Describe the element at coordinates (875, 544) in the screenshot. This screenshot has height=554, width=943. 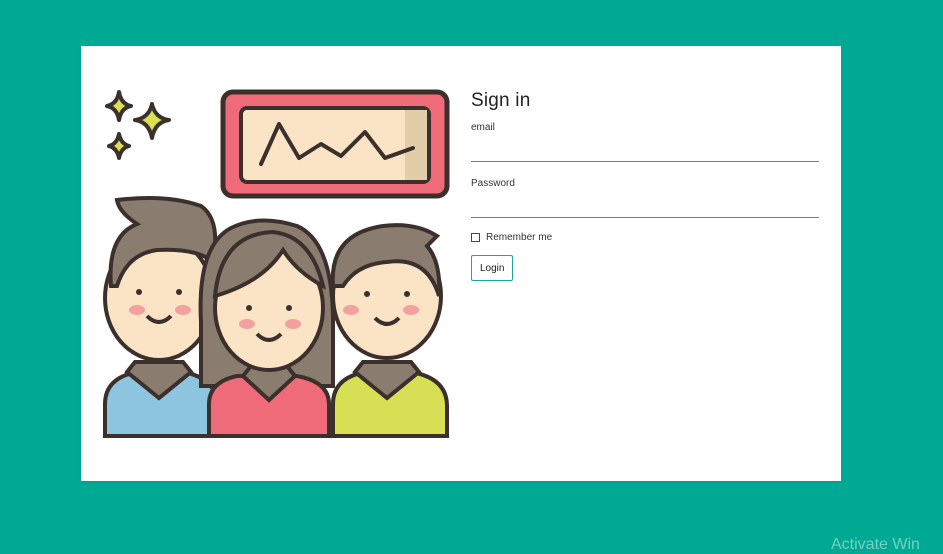
I see `activate-windows-watermark: Activate Win` at that location.